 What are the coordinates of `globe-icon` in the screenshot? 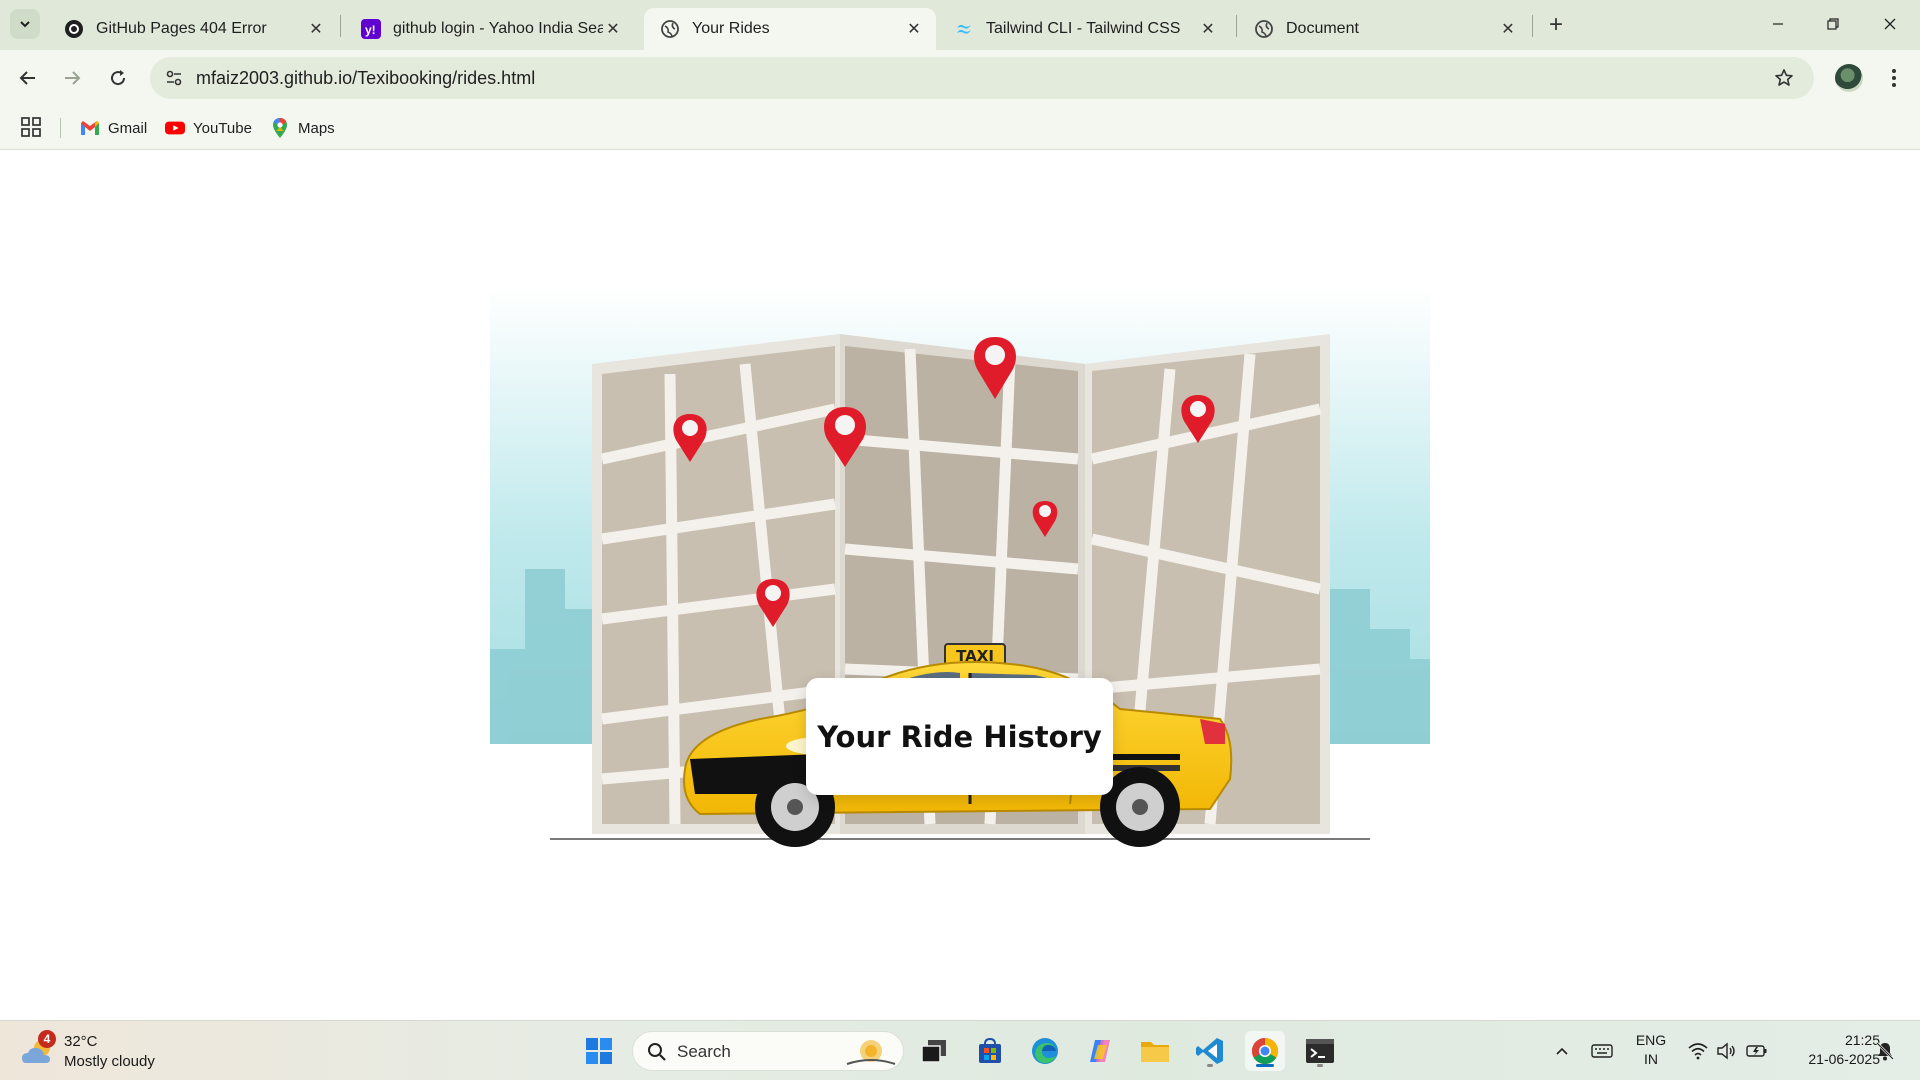 It's located at (1264, 29).